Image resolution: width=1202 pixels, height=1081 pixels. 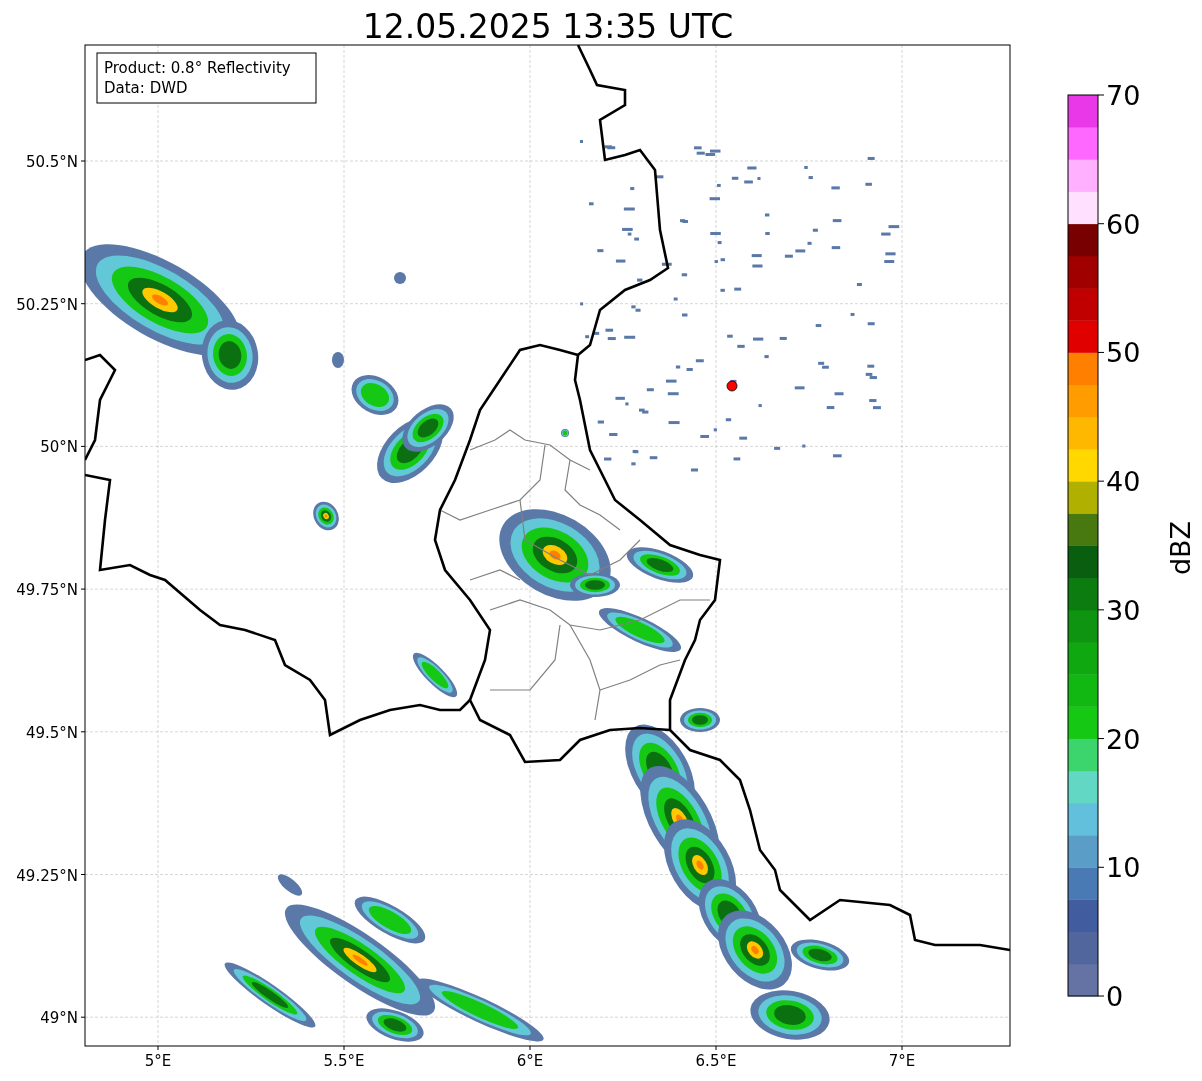 I want to click on info-text: Product: 0.8° Reflectivity, so click(x=197, y=68).